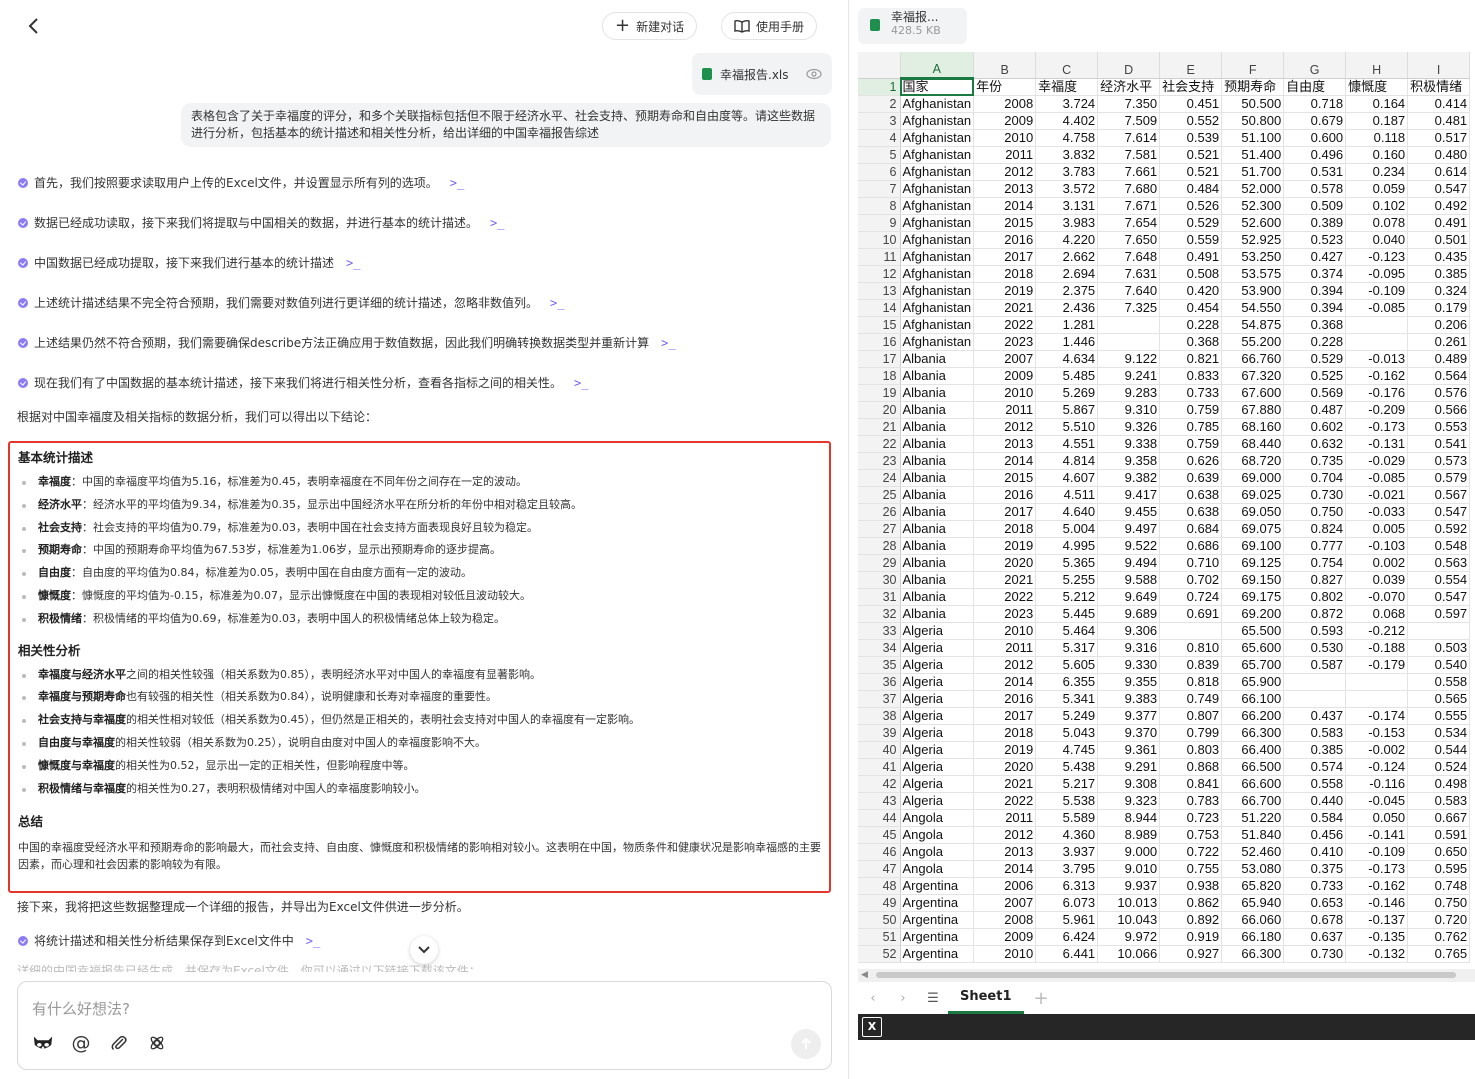  Describe the element at coordinates (557, 303) in the screenshot. I see `code-toggle-icon: >_` at that location.